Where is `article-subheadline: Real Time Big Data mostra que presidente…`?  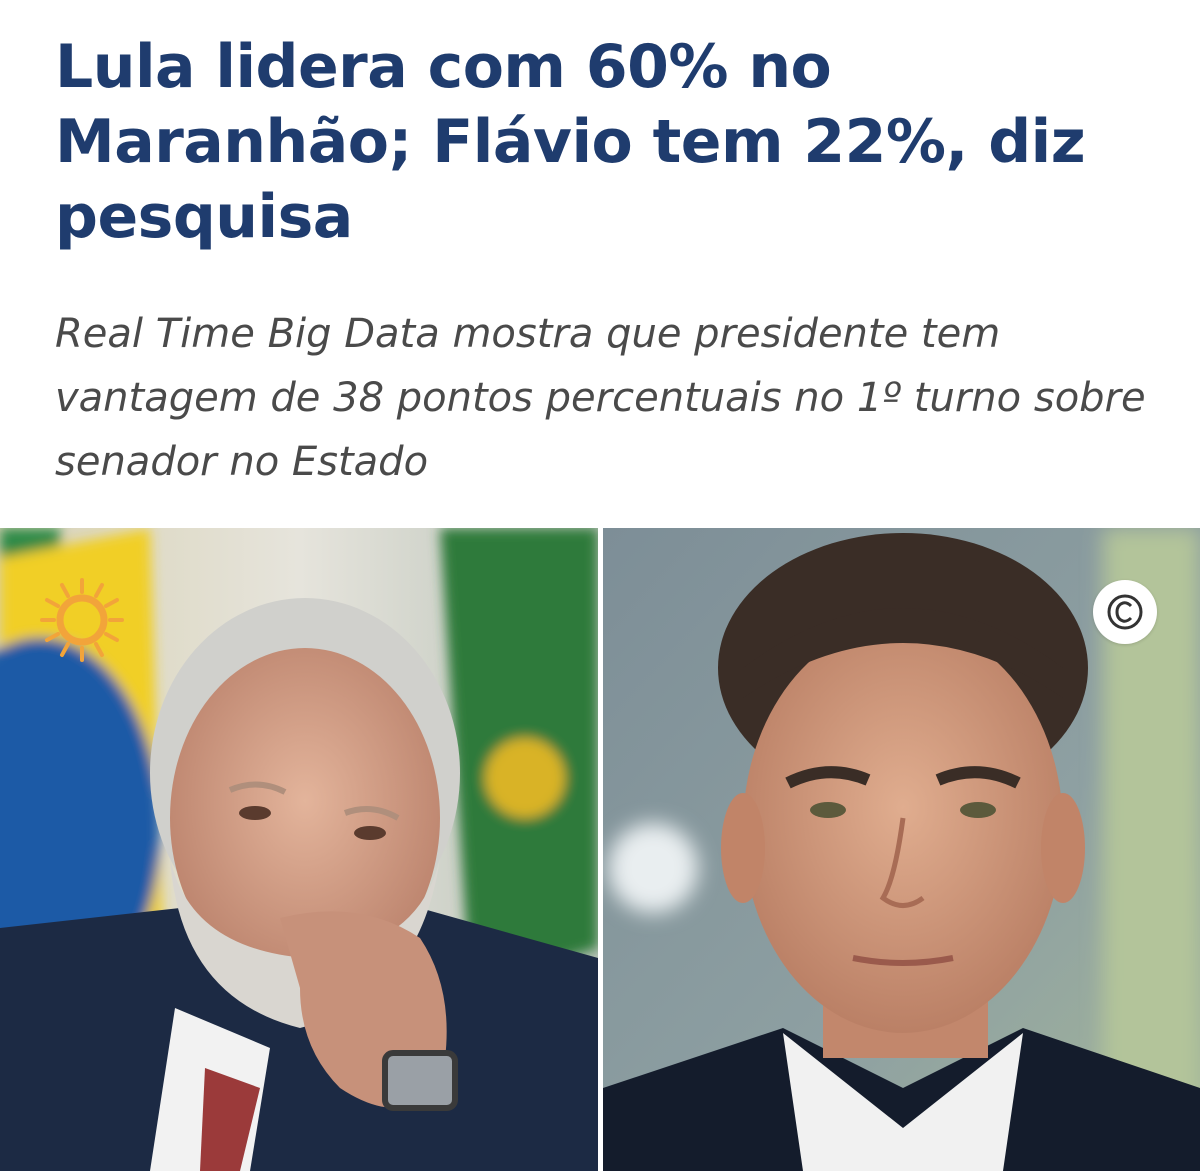
article-subheadline: Real Time Big Data mostra que presidente… is located at coordinates (600, 398).